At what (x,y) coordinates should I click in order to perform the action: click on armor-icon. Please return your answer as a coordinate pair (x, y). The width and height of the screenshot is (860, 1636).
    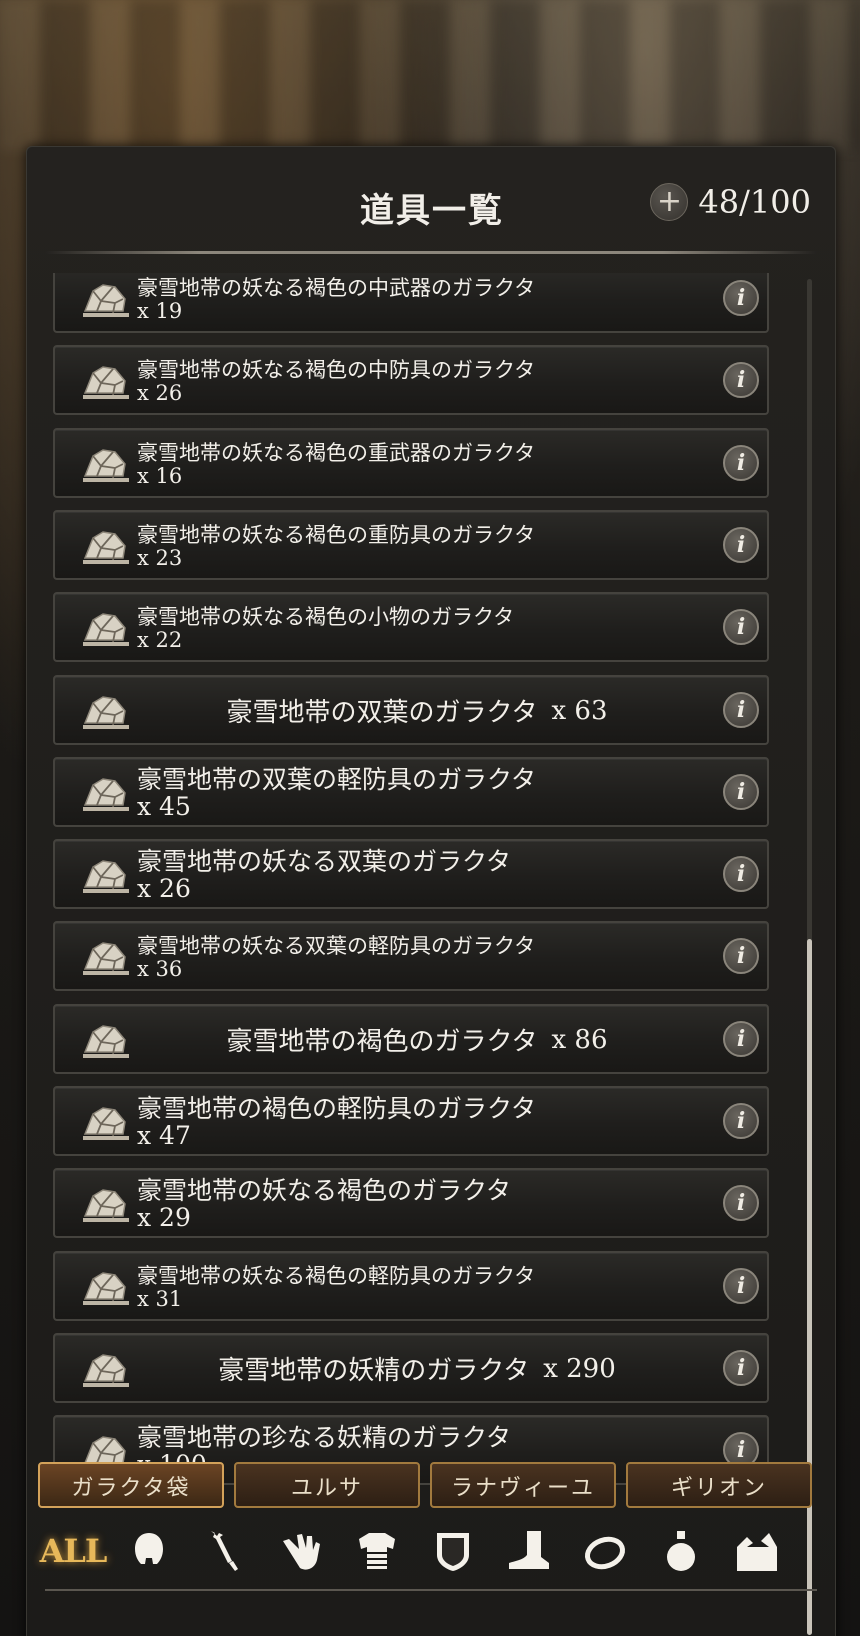
    Looking at the image, I should click on (377, 1551).